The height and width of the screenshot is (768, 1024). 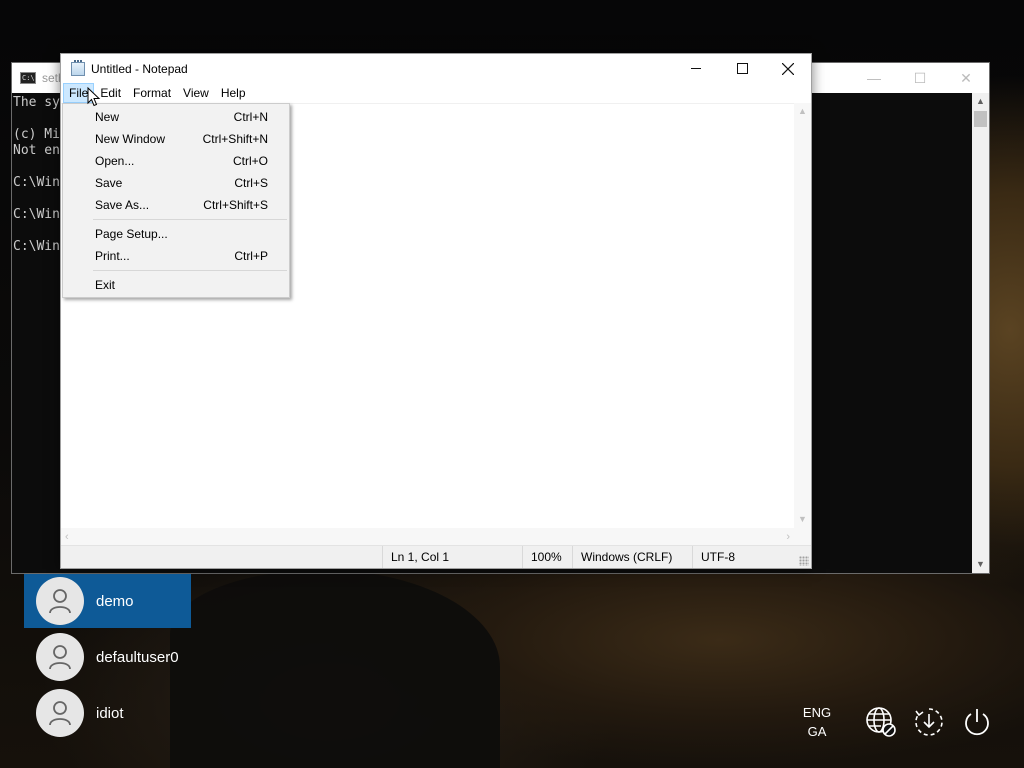 What do you see at coordinates (802, 519) in the screenshot?
I see `scroll-down-icon: ▼` at bounding box center [802, 519].